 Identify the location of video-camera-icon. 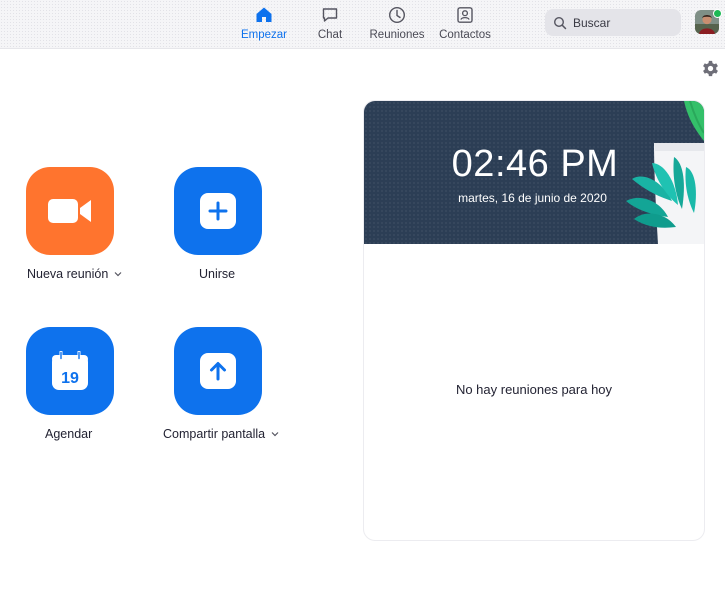
(69, 211).